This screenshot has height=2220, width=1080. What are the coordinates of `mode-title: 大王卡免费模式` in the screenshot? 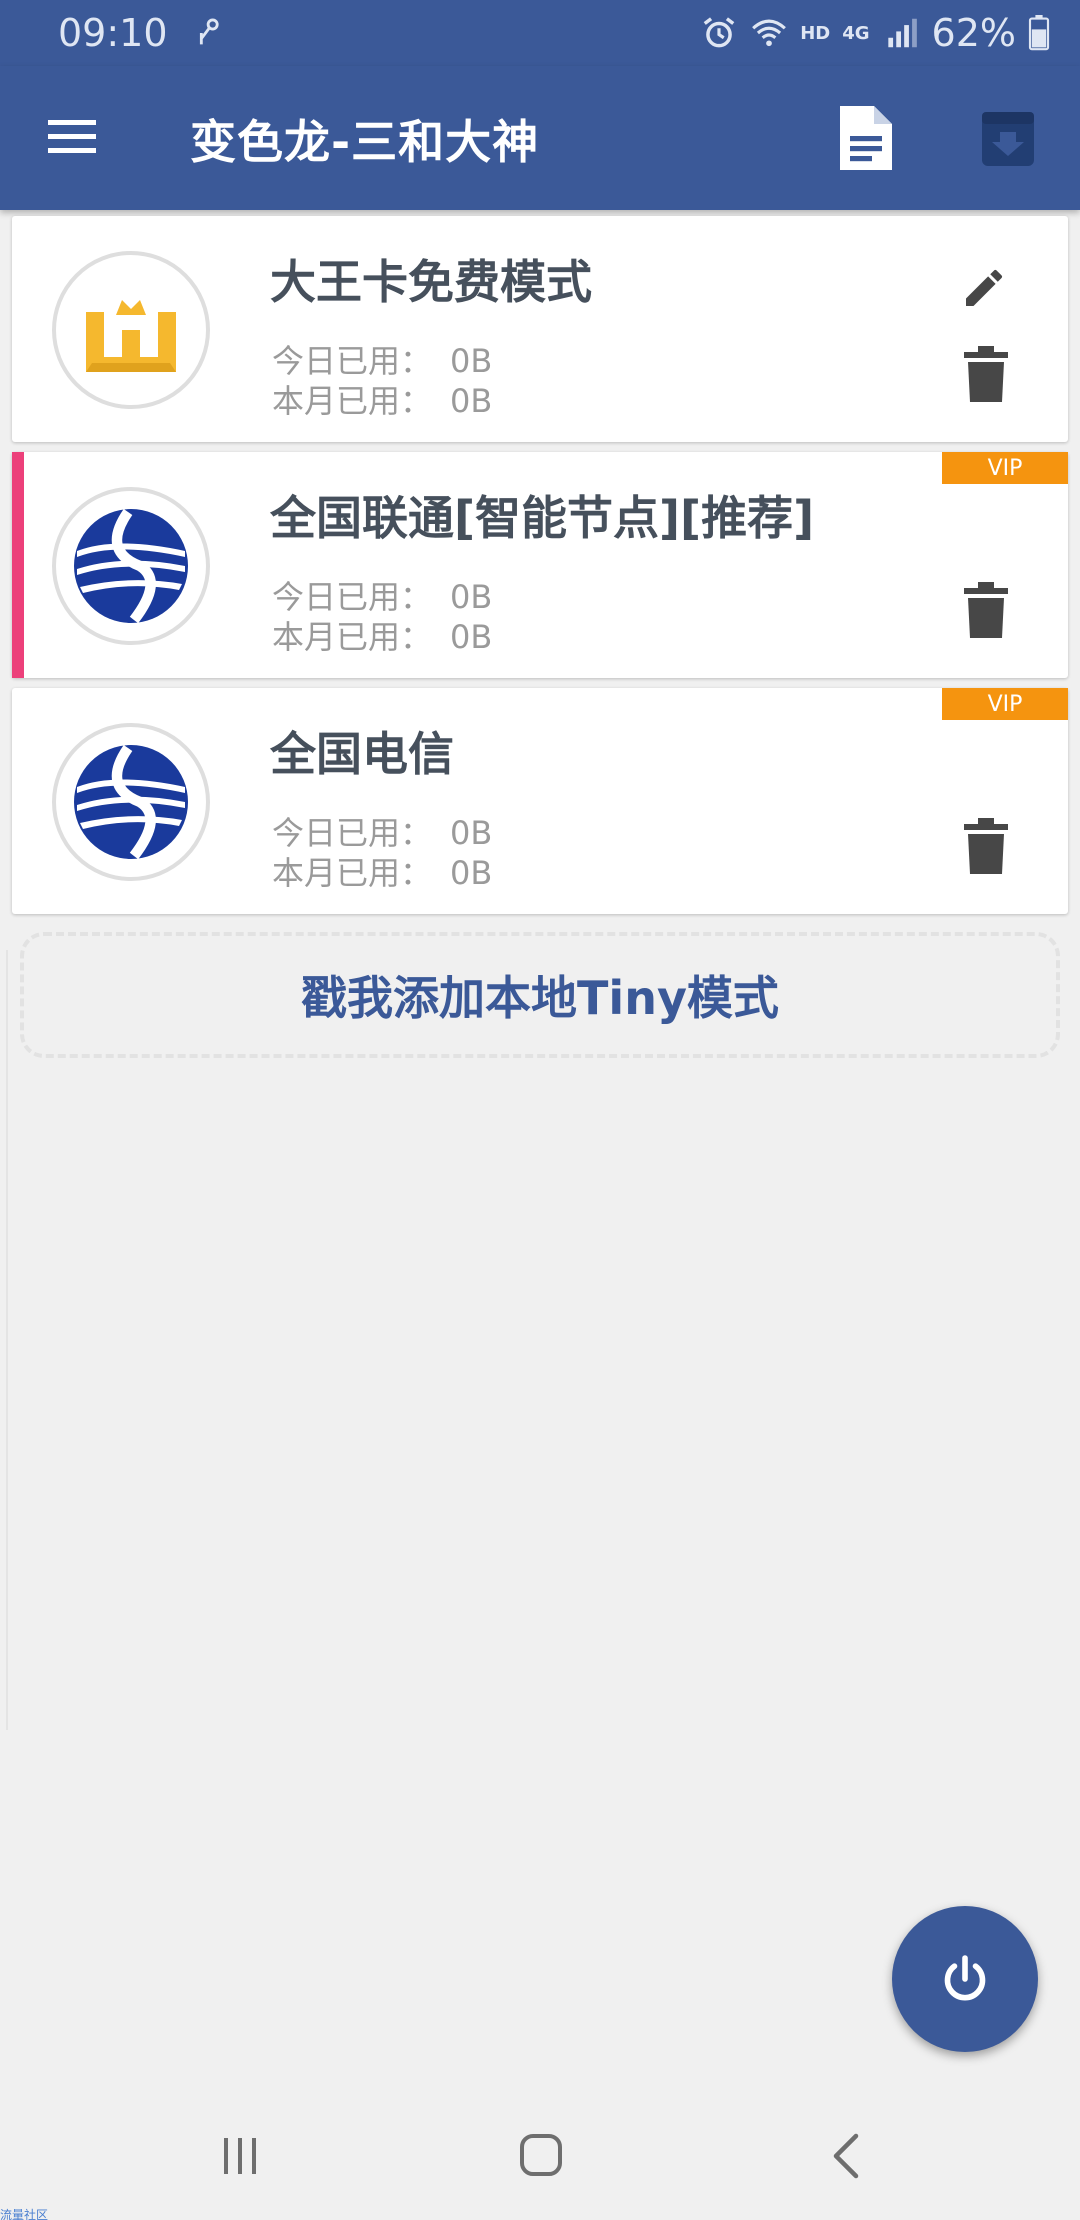 It's located at (431, 282).